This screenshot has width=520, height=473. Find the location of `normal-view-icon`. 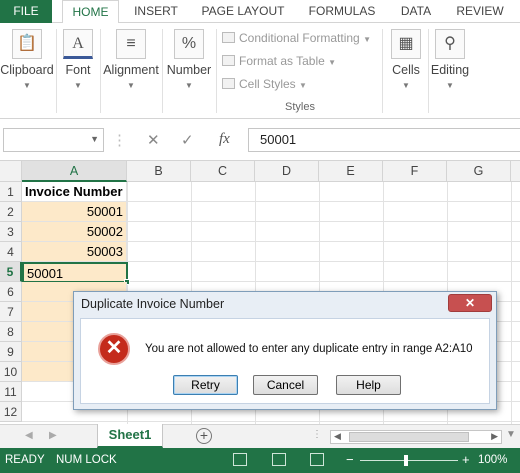

normal-view-icon is located at coordinates (240, 459).